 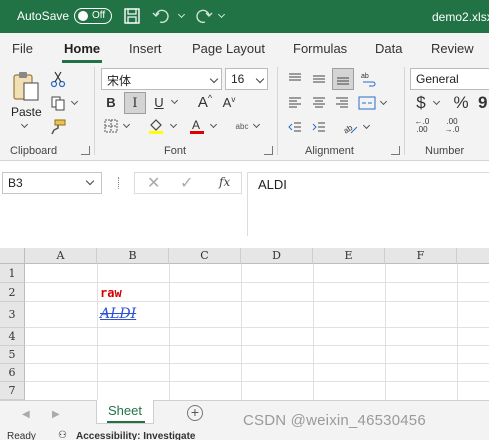 What do you see at coordinates (186, 183) in the screenshot?
I see `enter-icon: ✓` at bounding box center [186, 183].